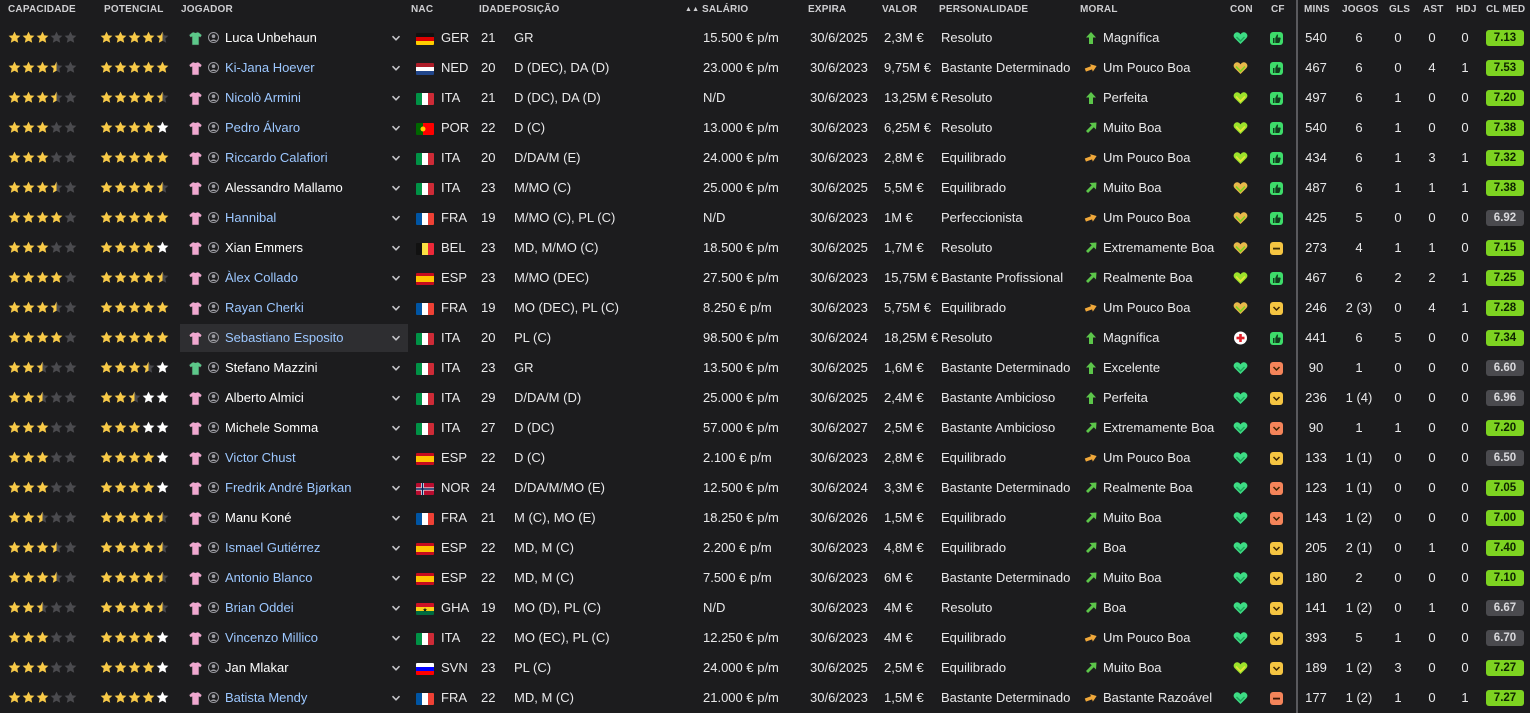 The image size is (1530, 713). What do you see at coordinates (207, 9) in the screenshot?
I see `col-jogador: JOGADOR` at bounding box center [207, 9].